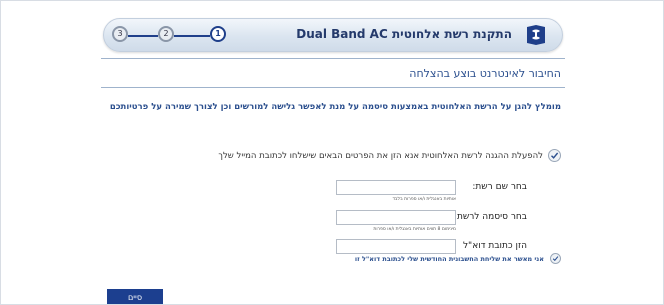  Describe the element at coordinates (554, 155) in the screenshot. I see `checkmark-icon` at that location.